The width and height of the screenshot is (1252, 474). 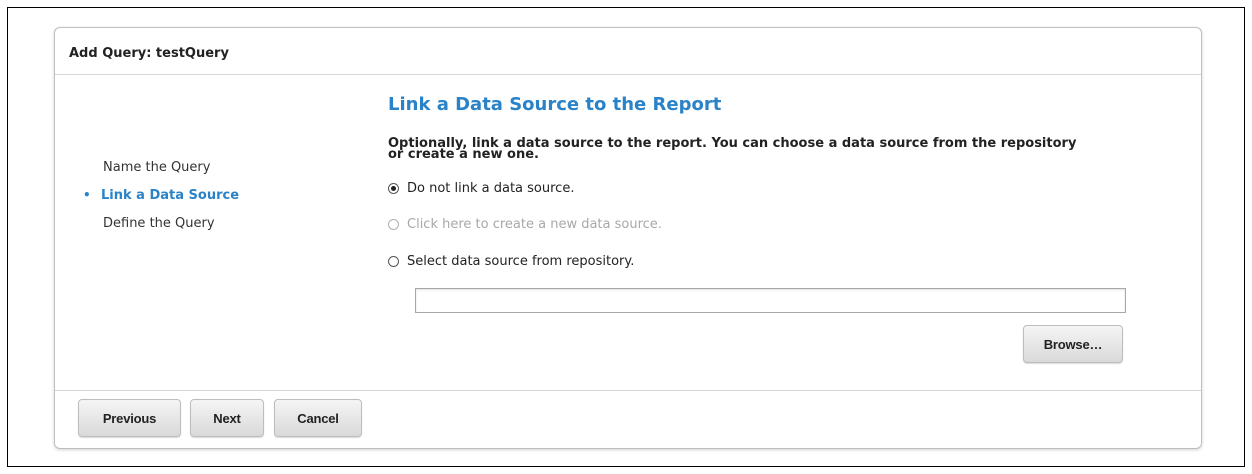 What do you see at coordinates (227, 418) in the screenshot?
I see `next-button: Next` at bounding box center [227, 418].